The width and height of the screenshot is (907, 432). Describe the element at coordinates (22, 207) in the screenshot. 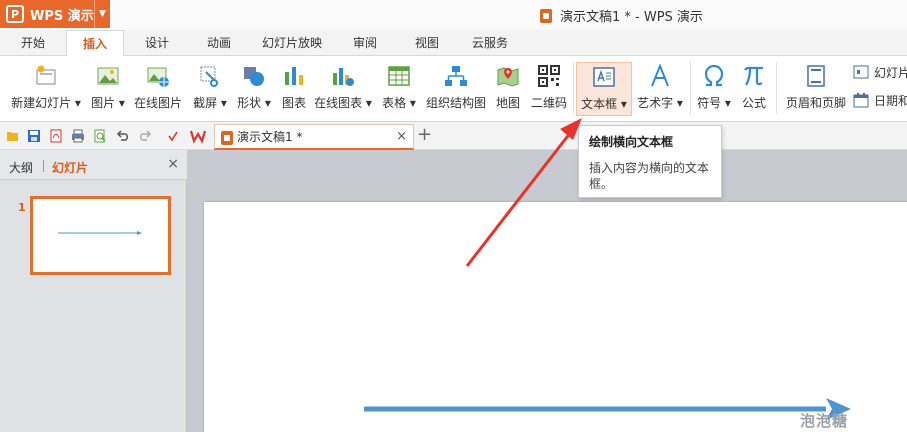

I see `slide-number: 1` at that location.